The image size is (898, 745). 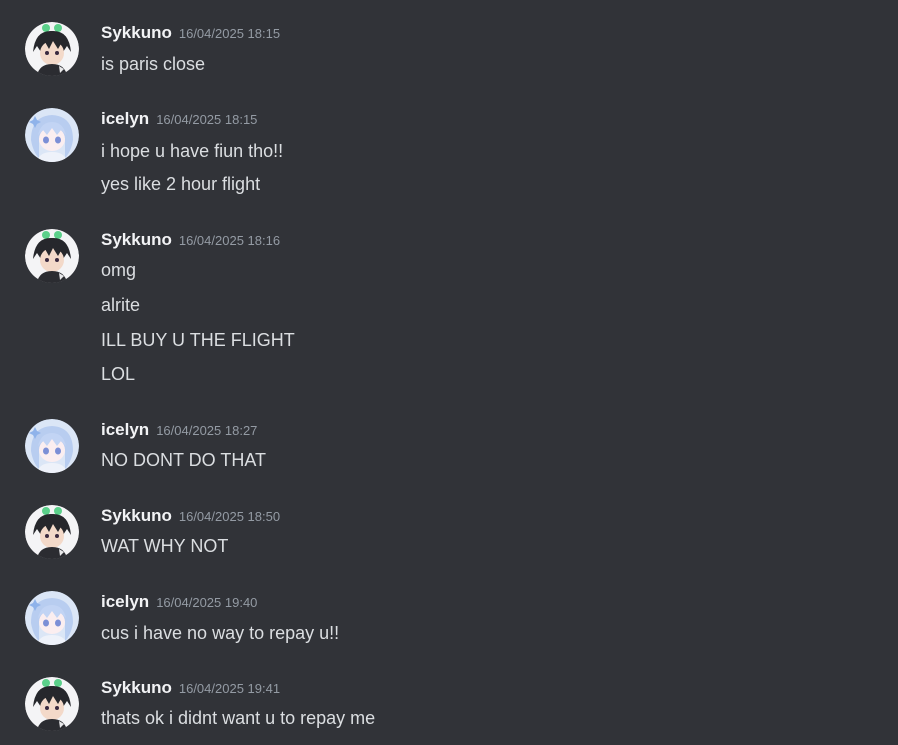 I want to click on message-header: icelyn 16/04/2025 18:15, so click(x=179, y=119).